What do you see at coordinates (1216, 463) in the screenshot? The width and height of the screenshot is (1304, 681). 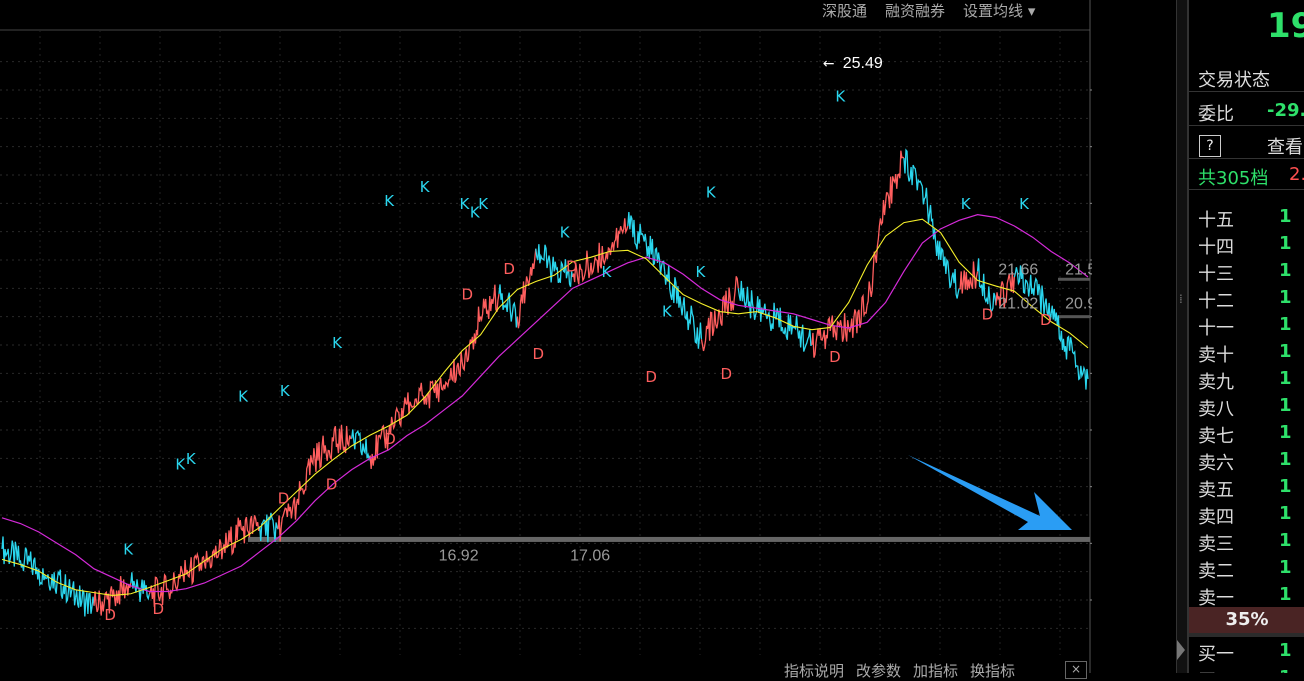 I see `book-level-label: 卖六` at bounding box center [1216, 463].